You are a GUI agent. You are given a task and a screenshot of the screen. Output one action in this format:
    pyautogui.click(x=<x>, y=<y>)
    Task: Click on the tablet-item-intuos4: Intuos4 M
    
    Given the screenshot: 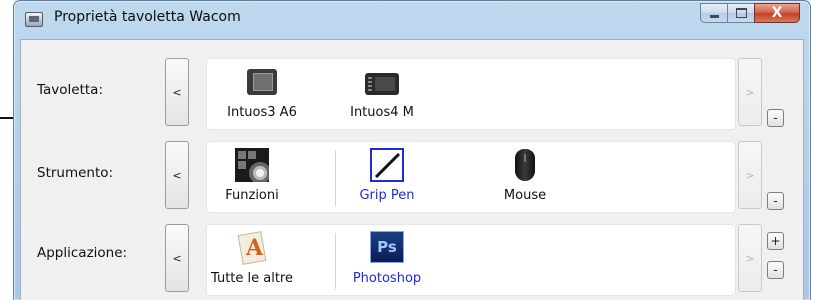 What is the action you would take?
    pyautogui.click(x=382, y=94)
    